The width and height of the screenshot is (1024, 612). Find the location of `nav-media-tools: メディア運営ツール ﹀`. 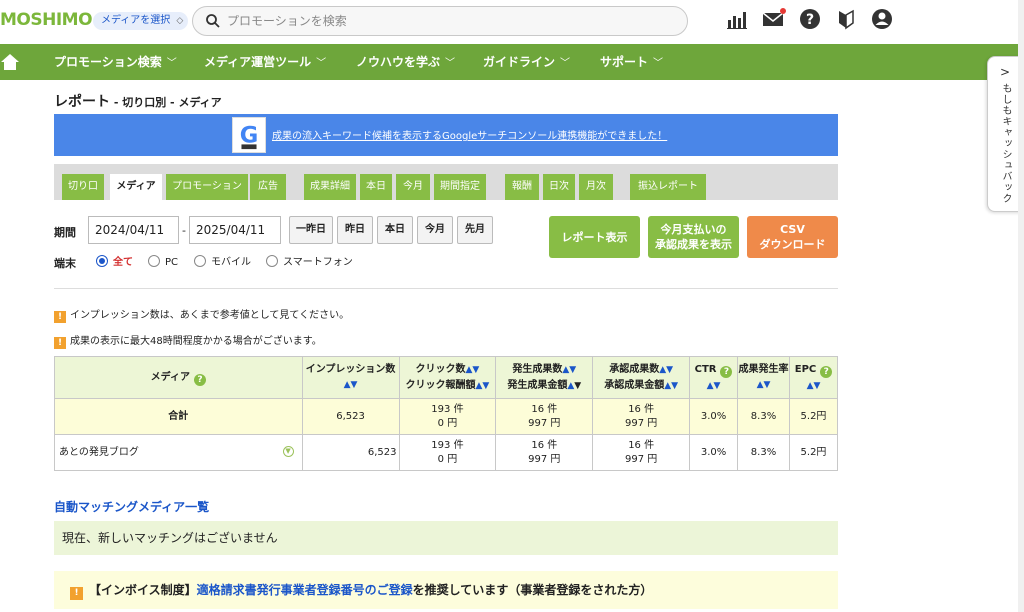

nav-media-tools: メディア運営ツール ﹀ is located at coordinates (265, 62).